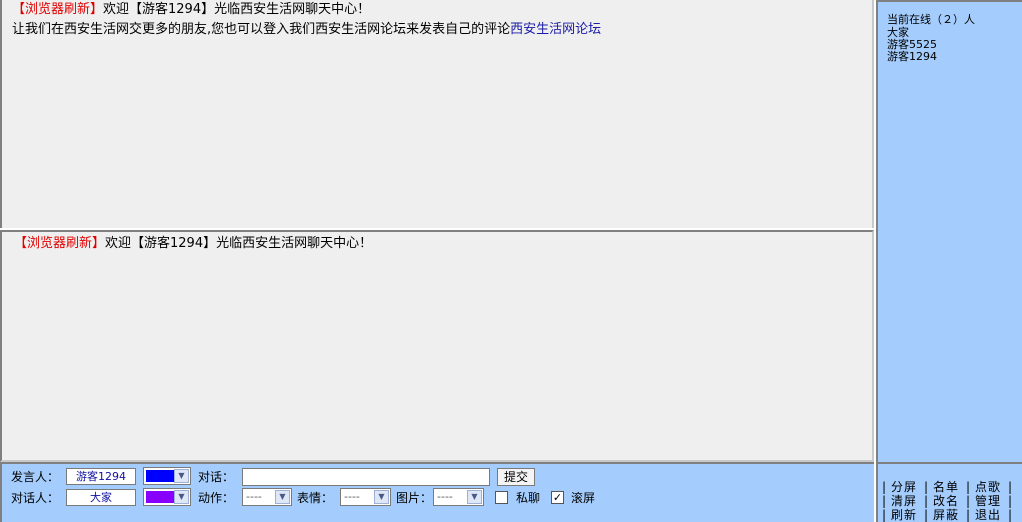 The width and height of the screenshot is (1022, 522). What do you see at coordinates (555, 29) in the screenshot?
I see `forum-link: 西安生活网论坛` at bounding box center [555, 29].